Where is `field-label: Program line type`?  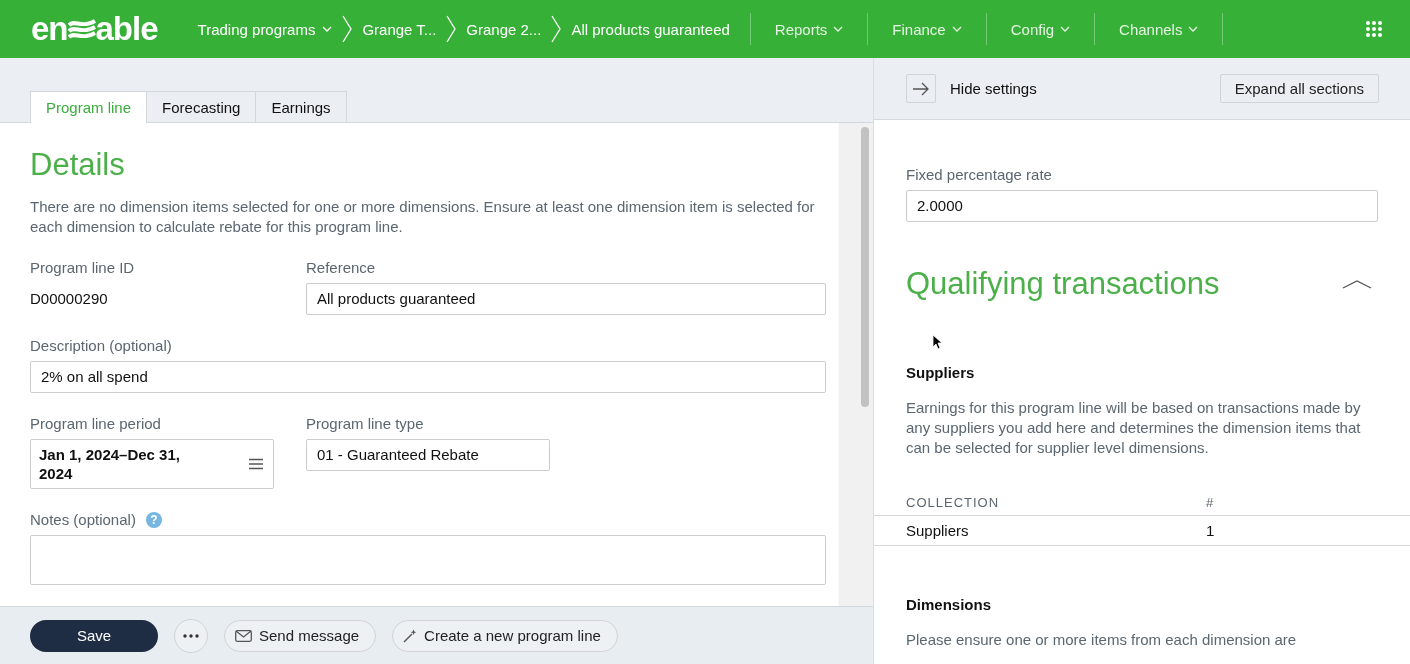
field-label: Program line type is located at coordinates (365, 423).